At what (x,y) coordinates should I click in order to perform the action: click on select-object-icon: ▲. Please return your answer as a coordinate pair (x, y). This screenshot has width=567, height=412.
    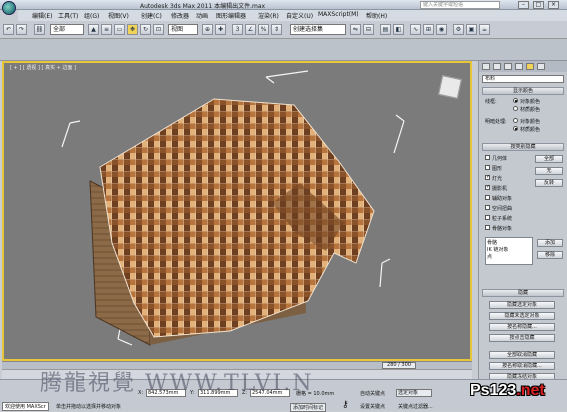
    Looking at the image, I should click on (93, 29).